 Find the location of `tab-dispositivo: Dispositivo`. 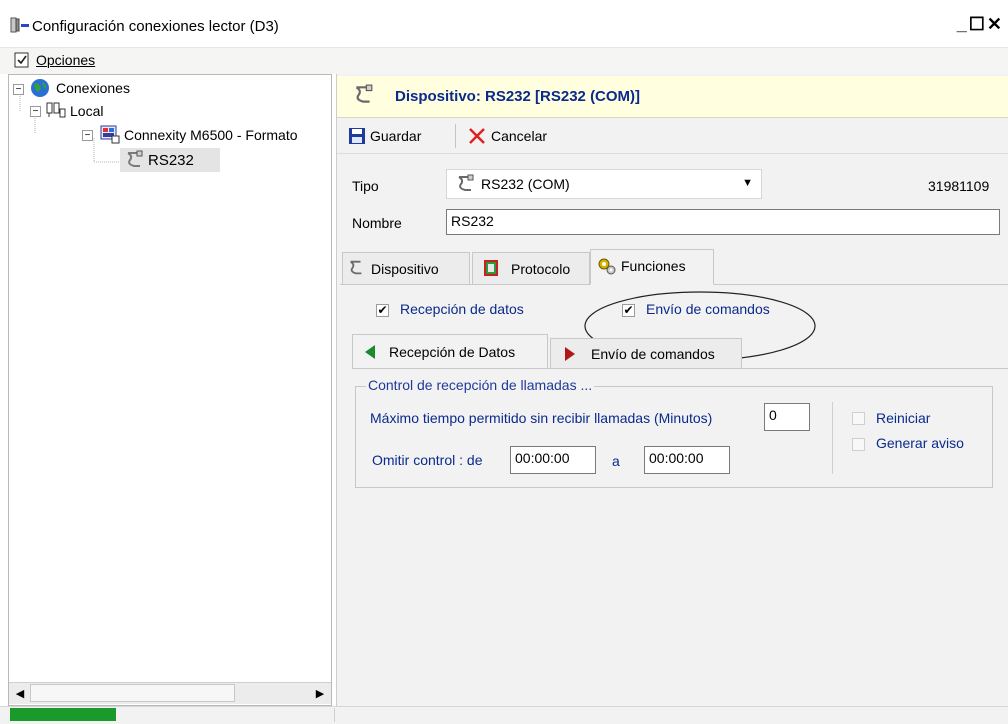

tab-dispositivo: Dispositivo is located at coordinates (406, 268).